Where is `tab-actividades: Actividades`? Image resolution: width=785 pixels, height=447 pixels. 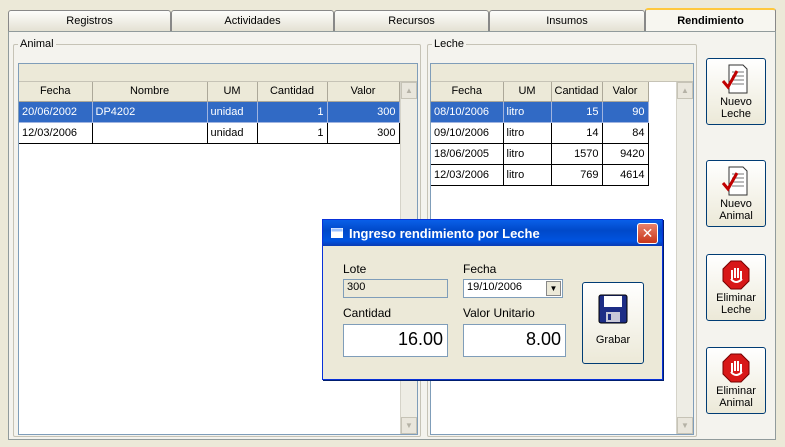
tab-actividades: Actividades is located at coordinates (252, 21).